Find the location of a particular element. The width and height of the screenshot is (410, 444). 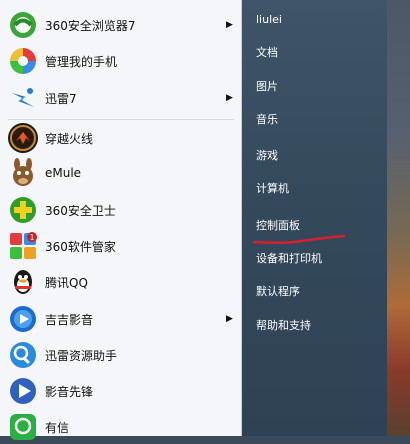

program-label: 迅雷7 is located at coordinates (61, 98).